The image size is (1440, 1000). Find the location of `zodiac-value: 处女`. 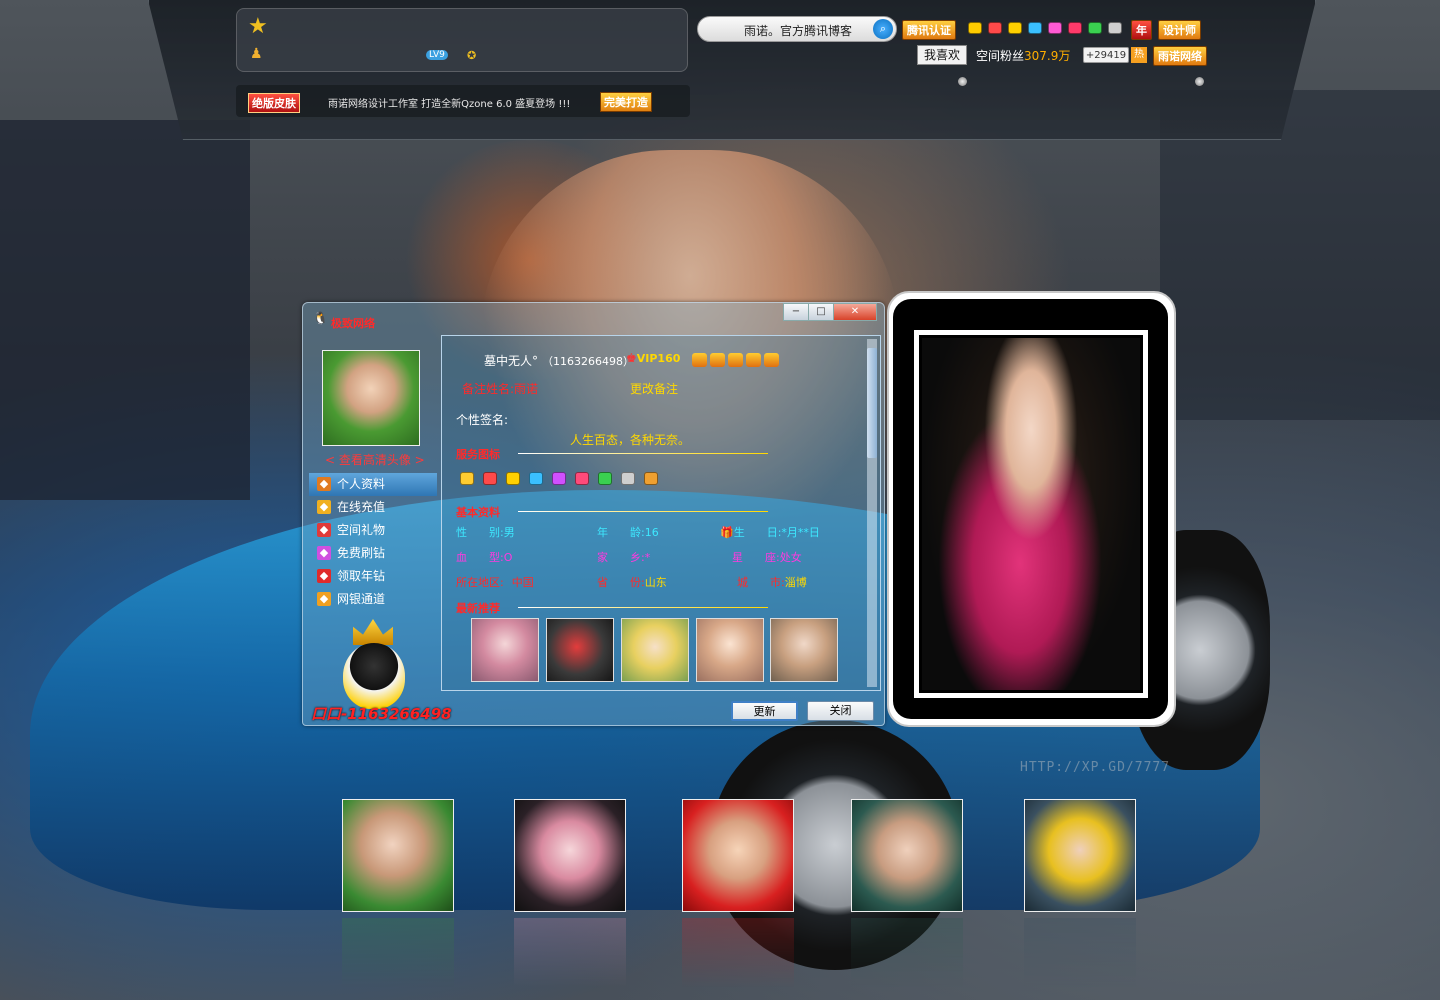

zodiac-value: 处女 is located at coordinates (790, 557).